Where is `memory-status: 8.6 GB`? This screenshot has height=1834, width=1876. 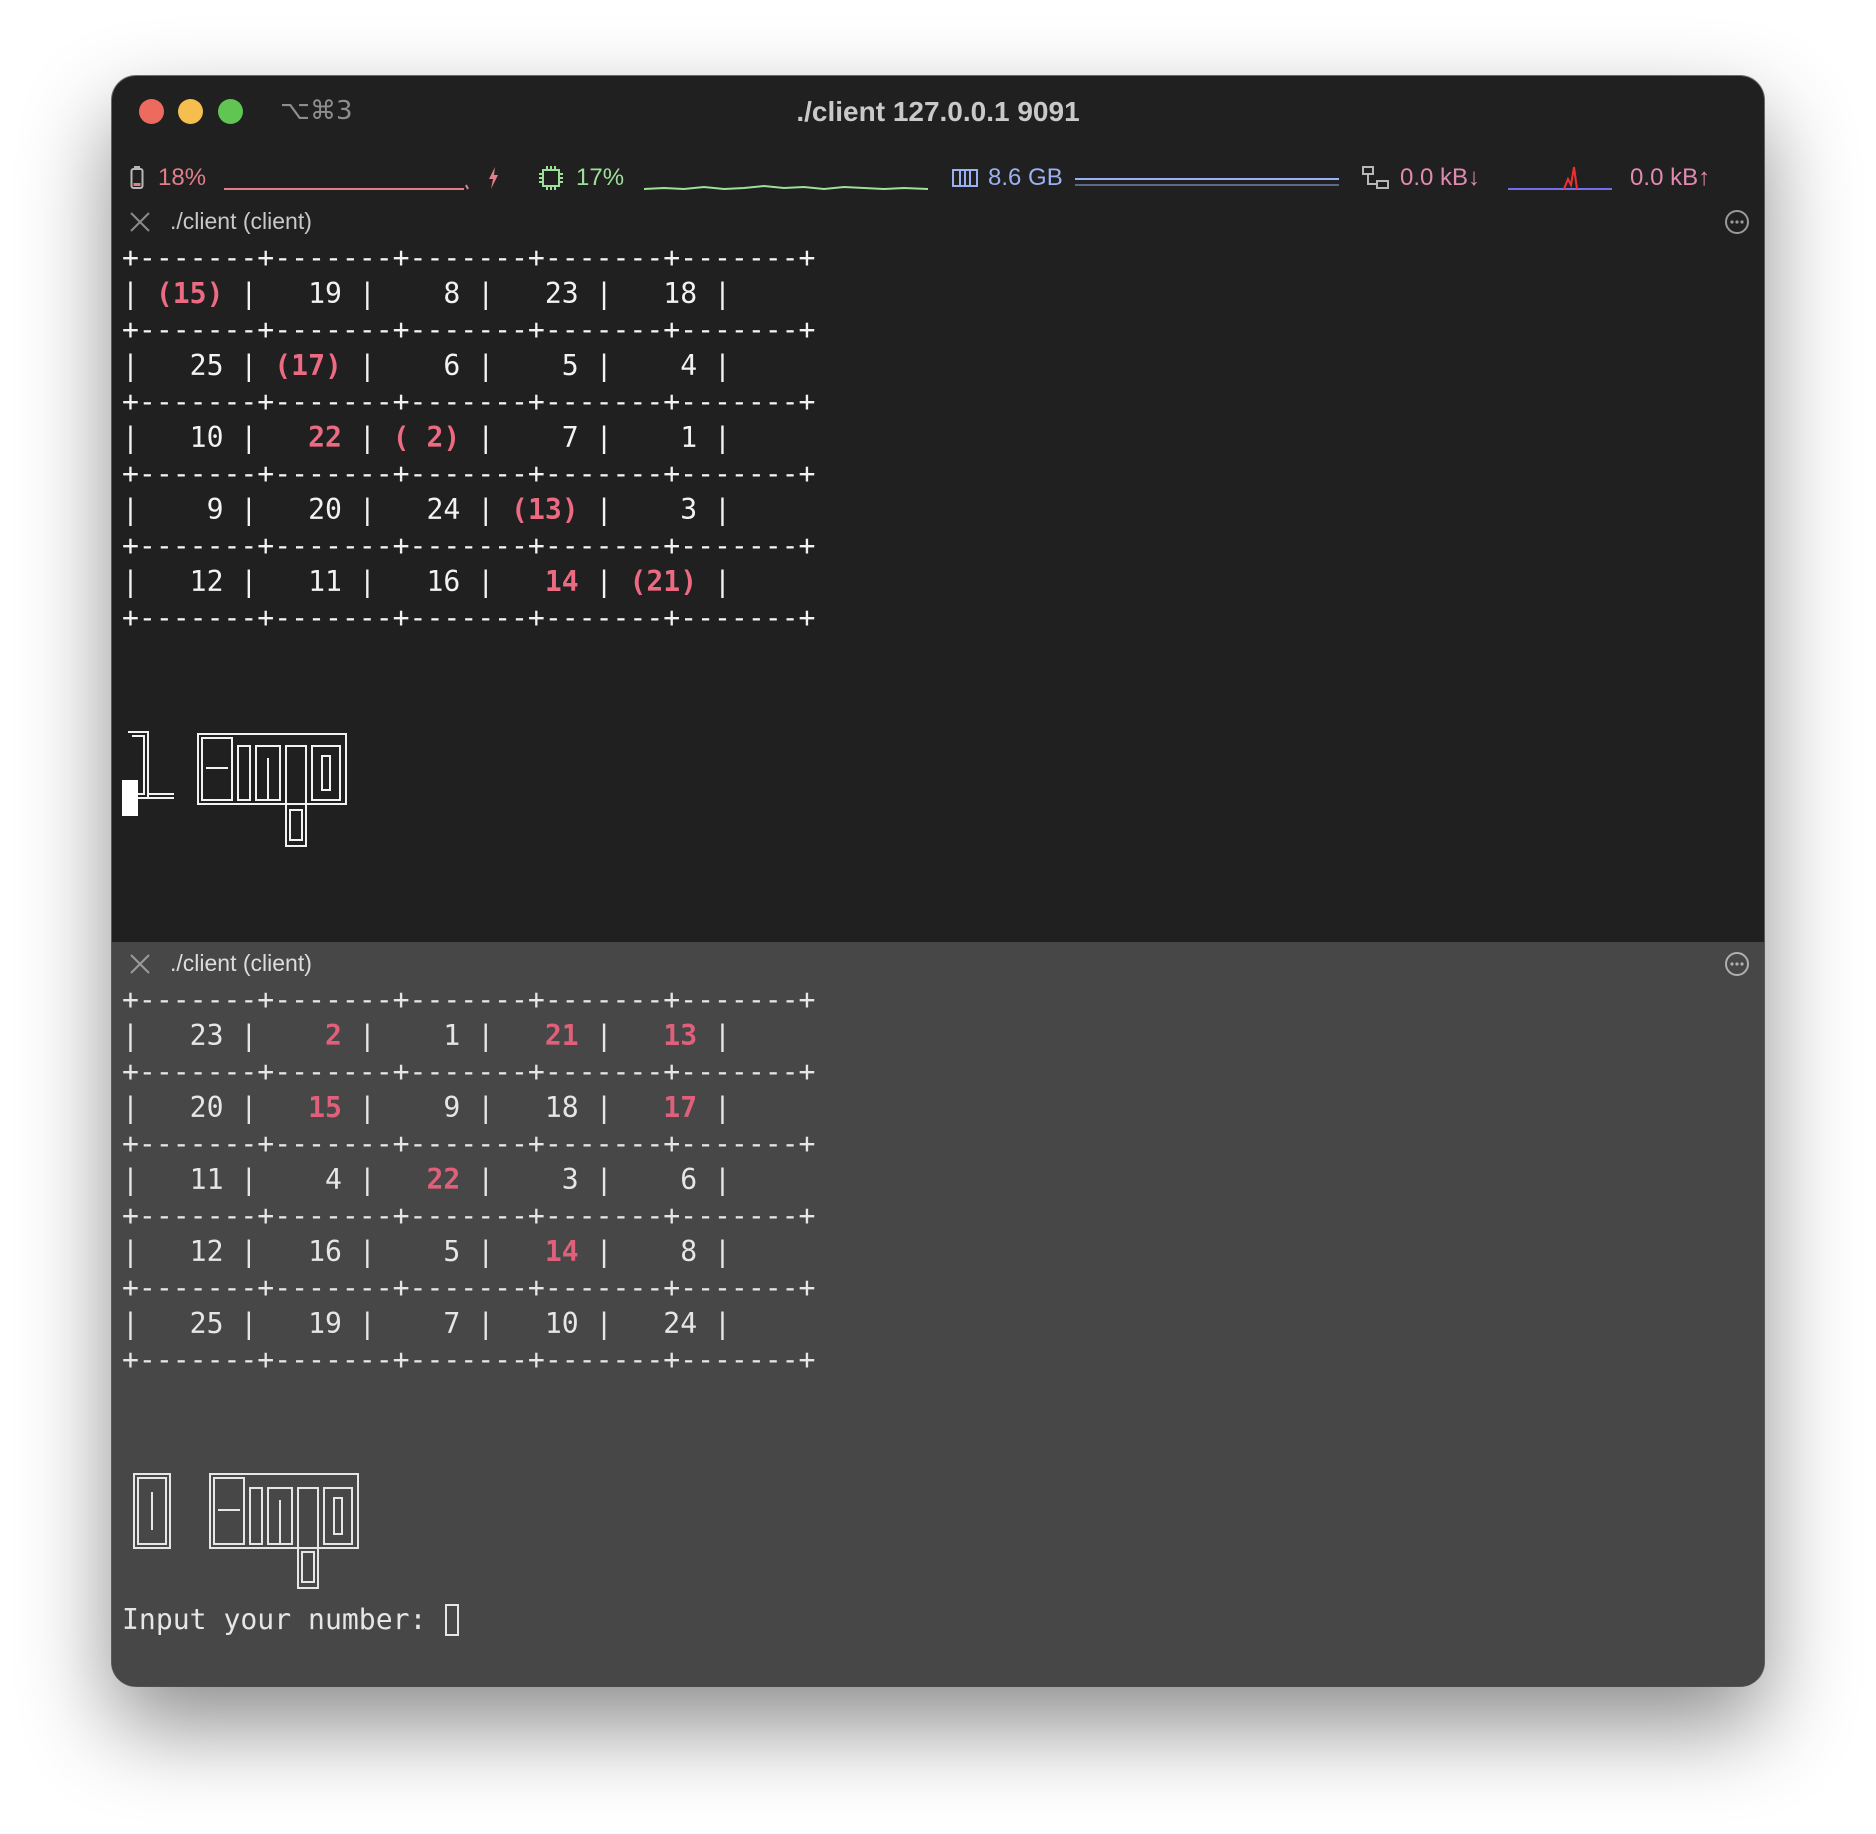
memory-status: 8.6 GB is located at coordinates (1148, 178).